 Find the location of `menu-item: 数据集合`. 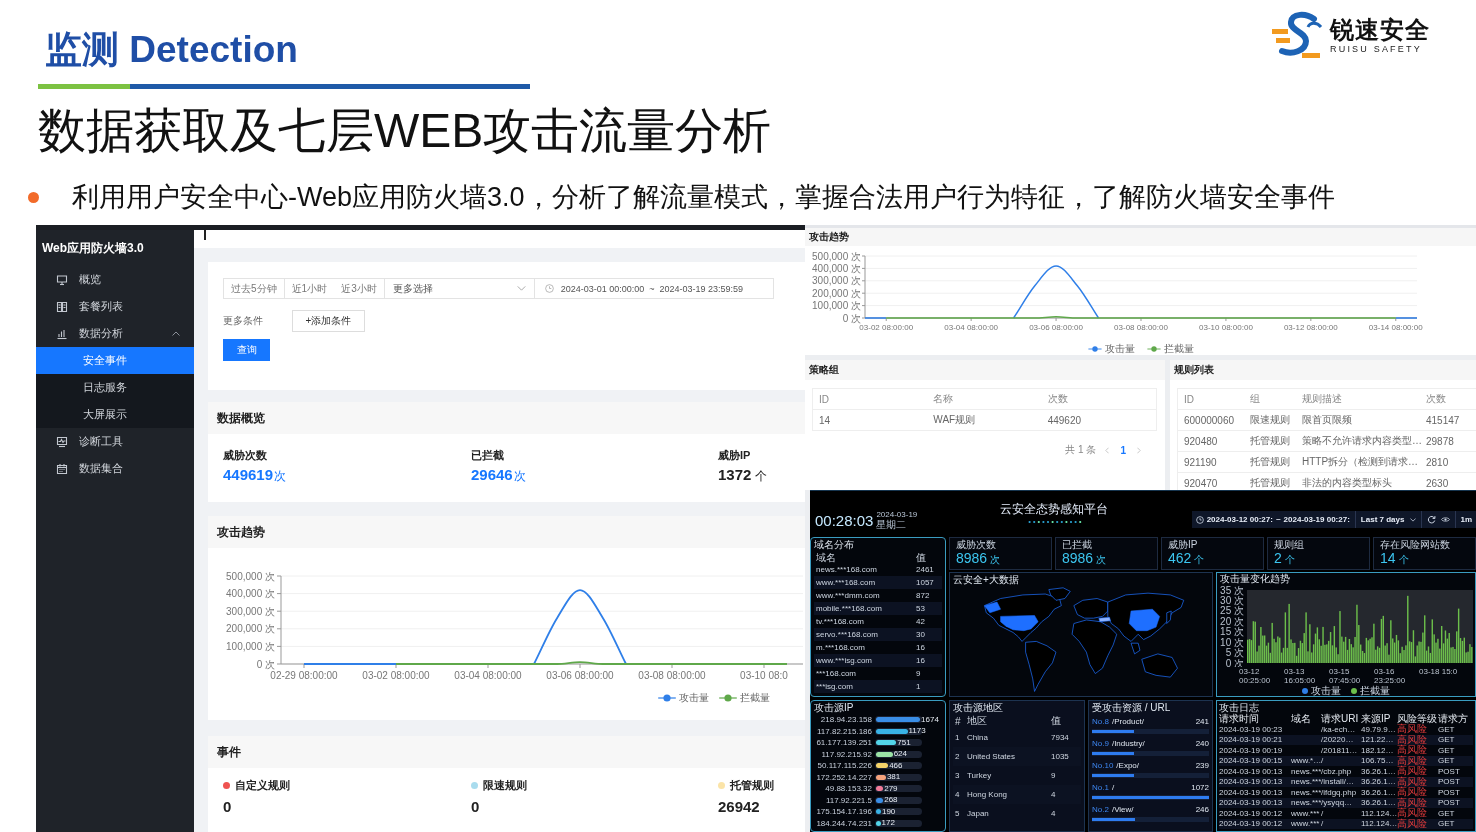

menu-item: 数据集合 is located at coordinates (115, 468).